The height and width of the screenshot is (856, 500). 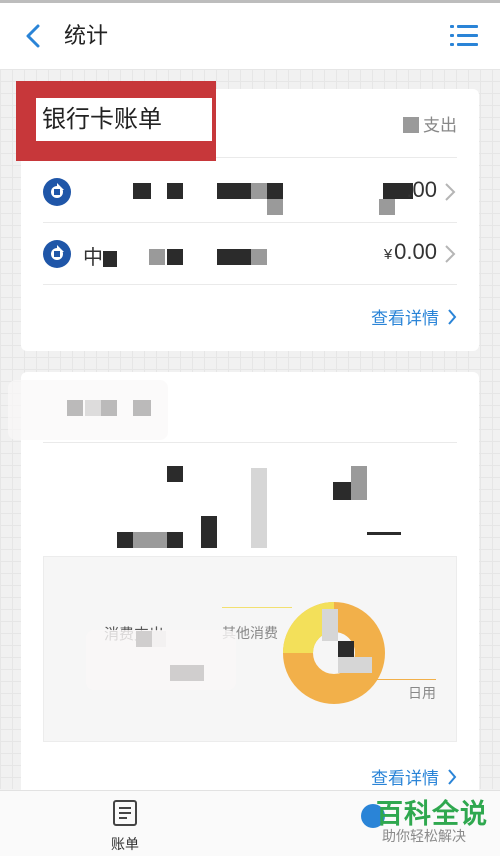 I want to click on tab-bill: 账单, so click(x=125, y=825).